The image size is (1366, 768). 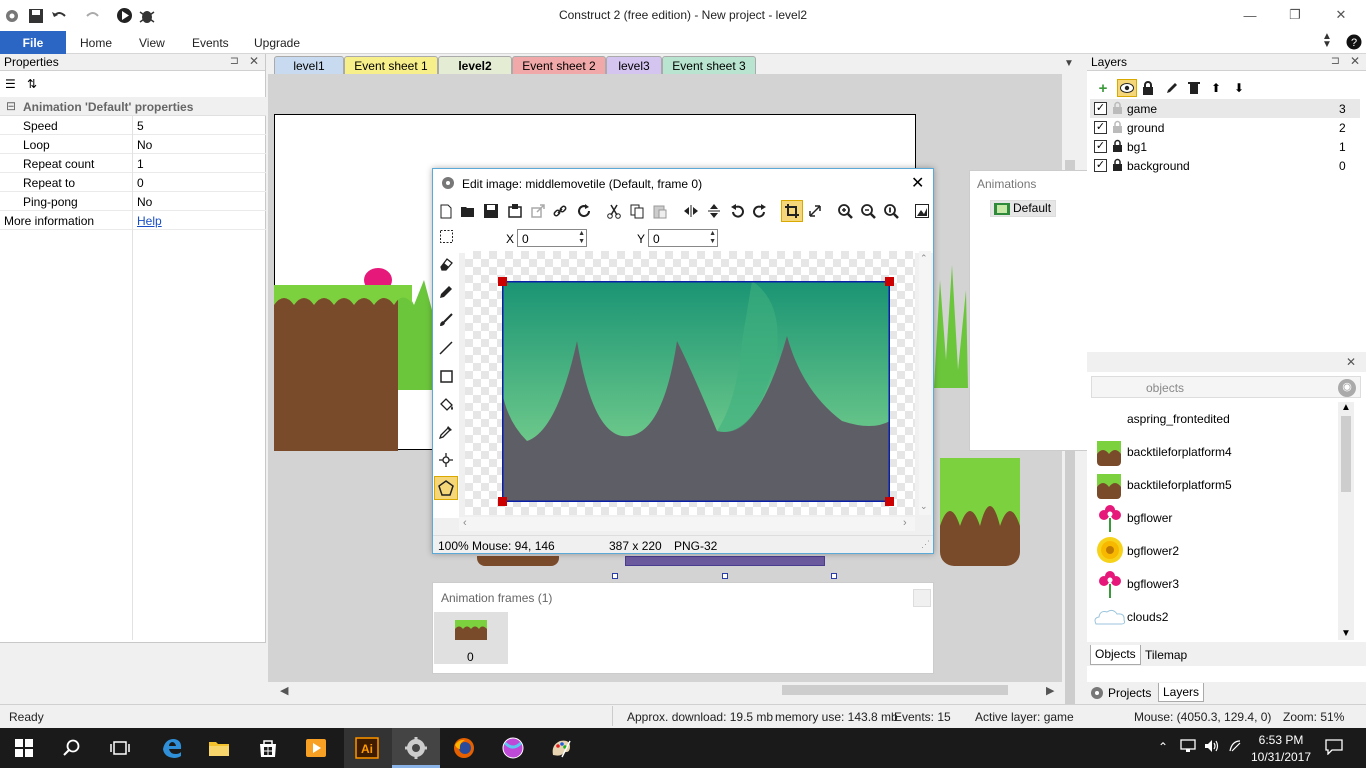 What do you see at coordinates (219, 748) in the screenshot?
I see `file-explorer-icon` at bounding box center [219, 748].